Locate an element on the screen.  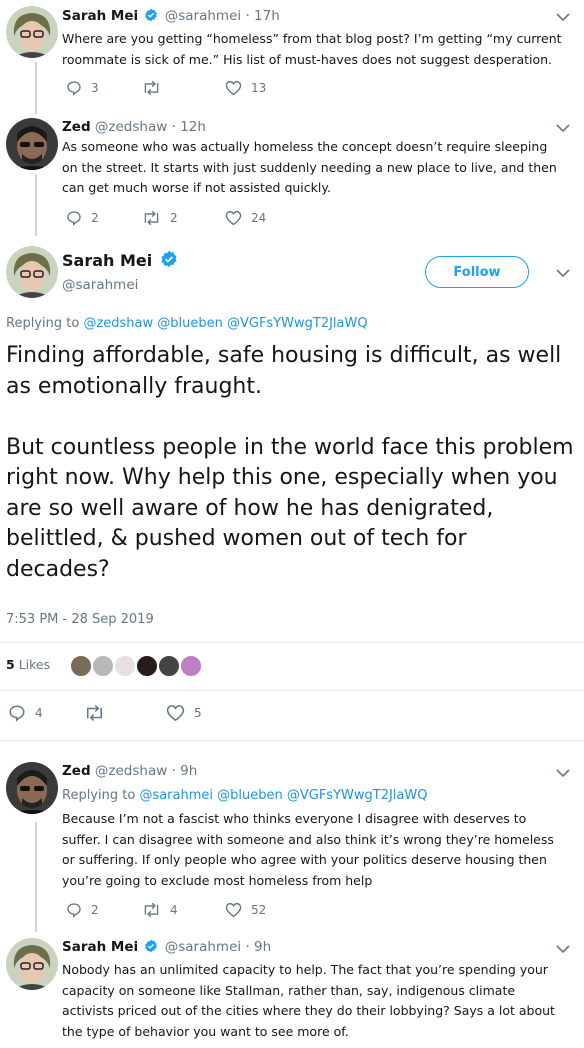
retweet-count: 2 is located at coordinates (174, 218).